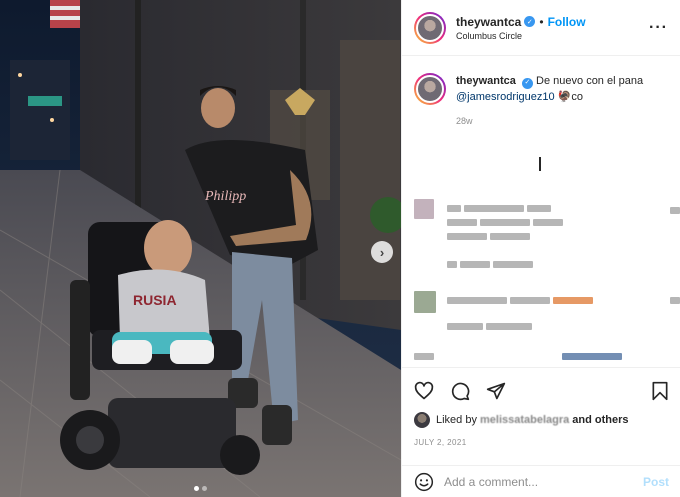  What do you see at coordinates (155, 300) in the screenshot?
I see `svg-text: RUSIA` at bounding box center [155, 300].